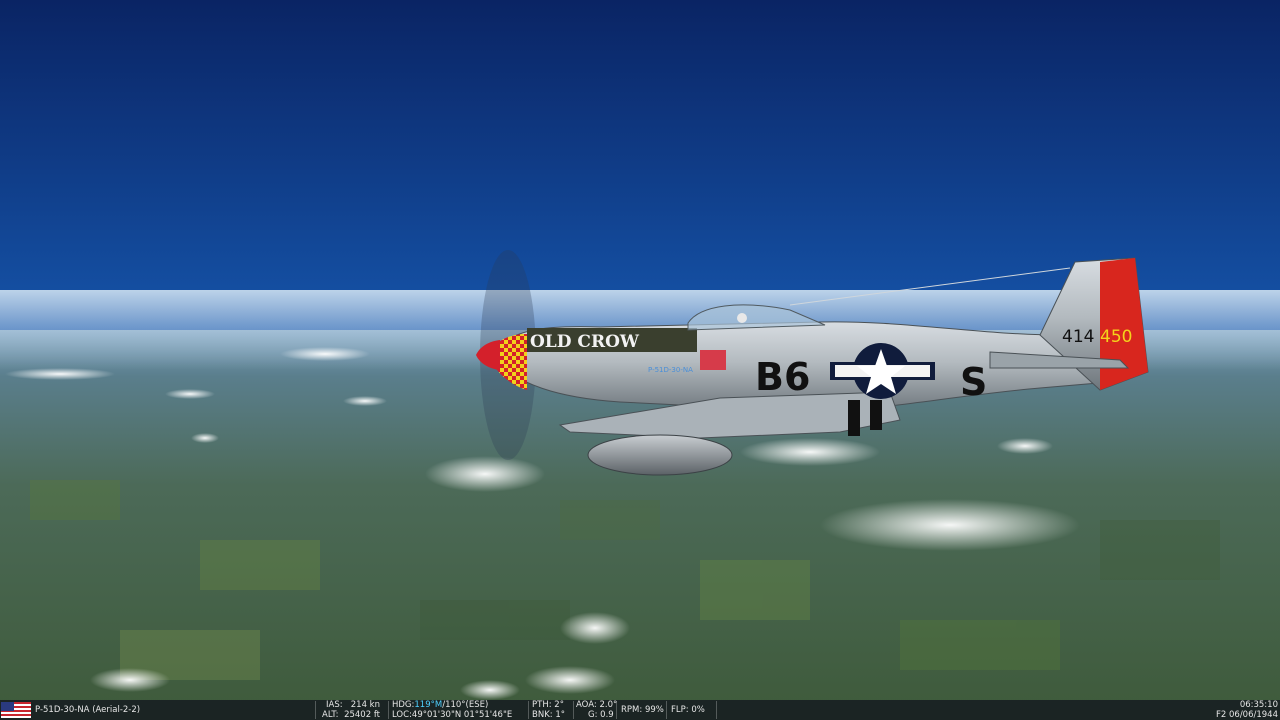  I want to click on pitch-bank-readout: PTH: 2° BNK: 1°, so click(552, 710).